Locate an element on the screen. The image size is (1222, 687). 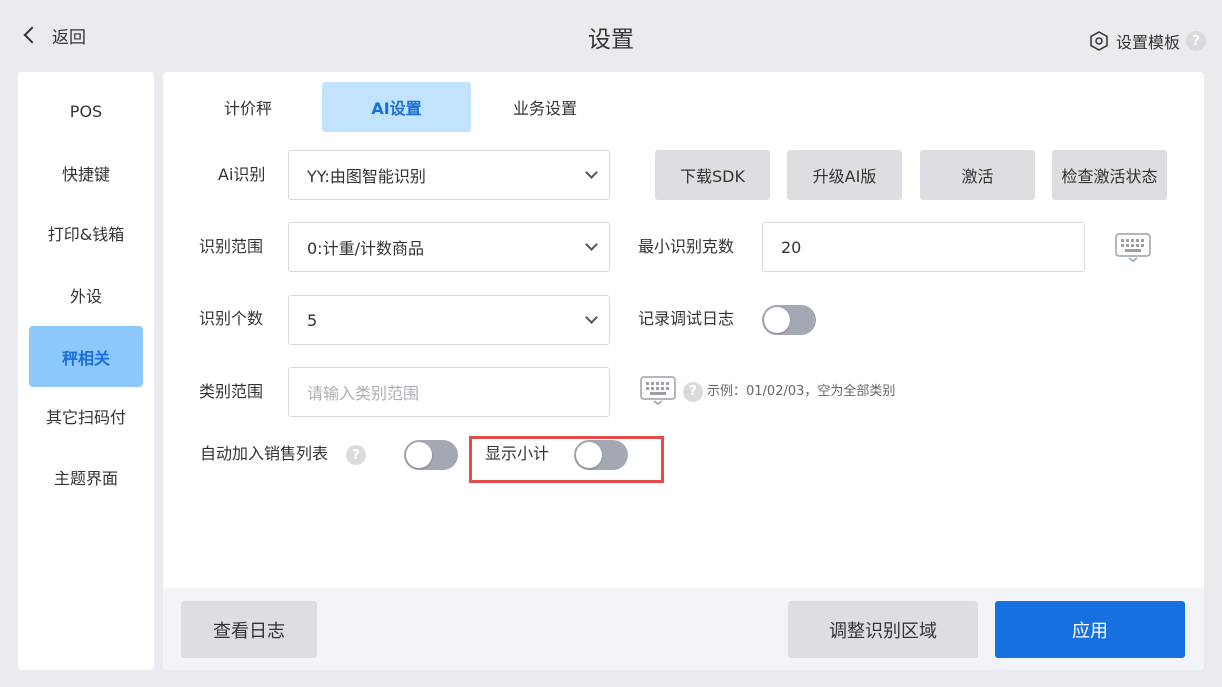
debug-log-toggle is located at coordinates (789, 320).